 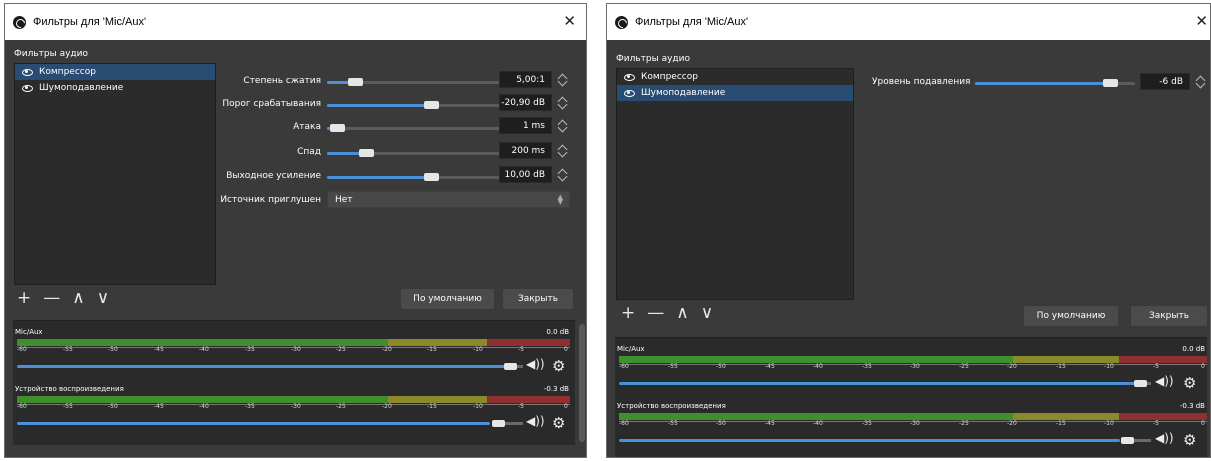 I want to click on chevron-updown-icon: ▲ ▼, so click(x=560, y=199).